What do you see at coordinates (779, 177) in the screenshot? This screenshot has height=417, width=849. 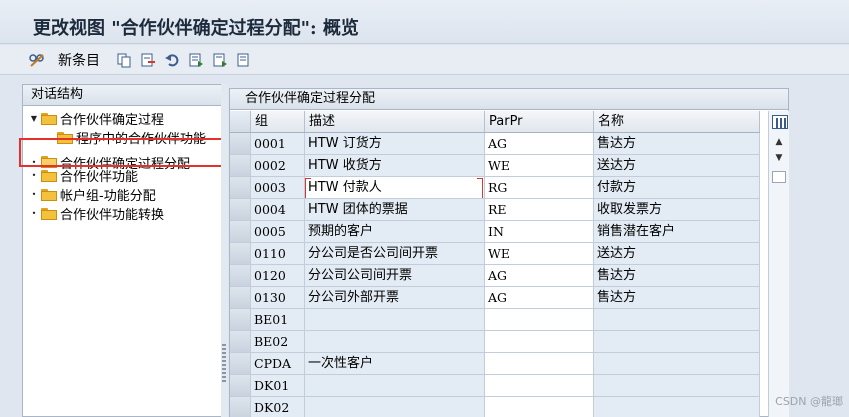 I see `scroll-thumb` at bounding box center [779, 177].